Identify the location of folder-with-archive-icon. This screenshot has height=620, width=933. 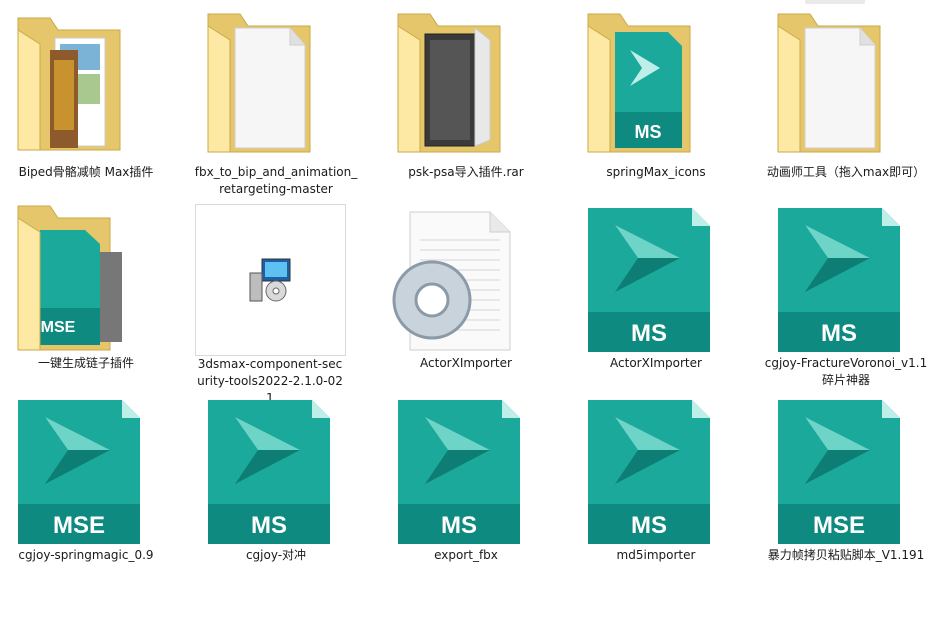
(449, 83).